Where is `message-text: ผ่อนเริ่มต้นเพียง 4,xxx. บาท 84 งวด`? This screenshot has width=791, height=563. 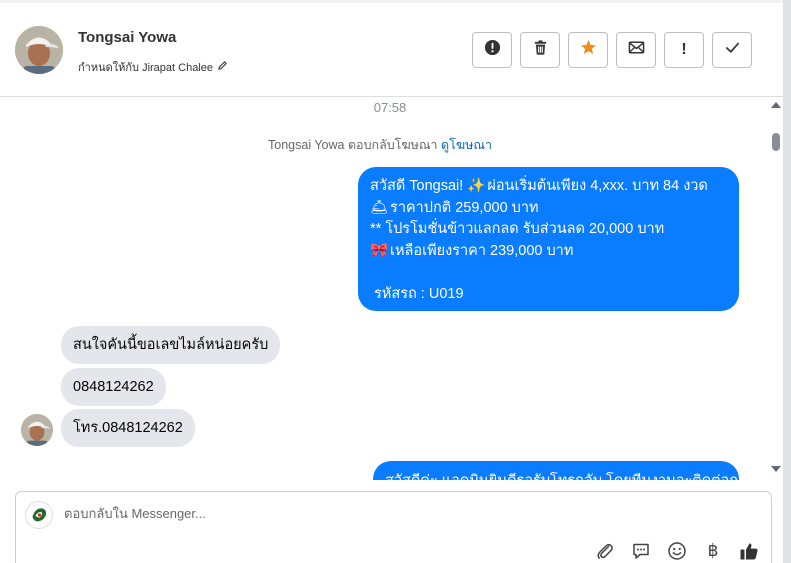
message-text: ผ่อนเริ่มต้นเพียง 4,xxx. บาท 84 งวด is located at coordinates (595, 186).